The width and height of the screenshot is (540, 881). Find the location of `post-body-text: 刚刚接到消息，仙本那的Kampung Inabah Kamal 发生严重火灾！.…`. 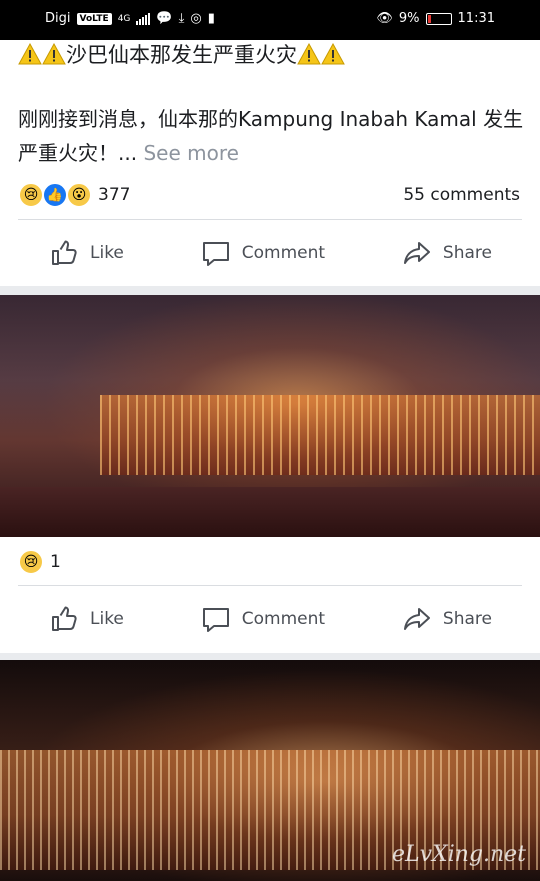

post-body-text: 刚刚接到消息，仙本那的Kampung Inabah Kamal 发生严重火灾！.… is located at coordinates (271, 136).